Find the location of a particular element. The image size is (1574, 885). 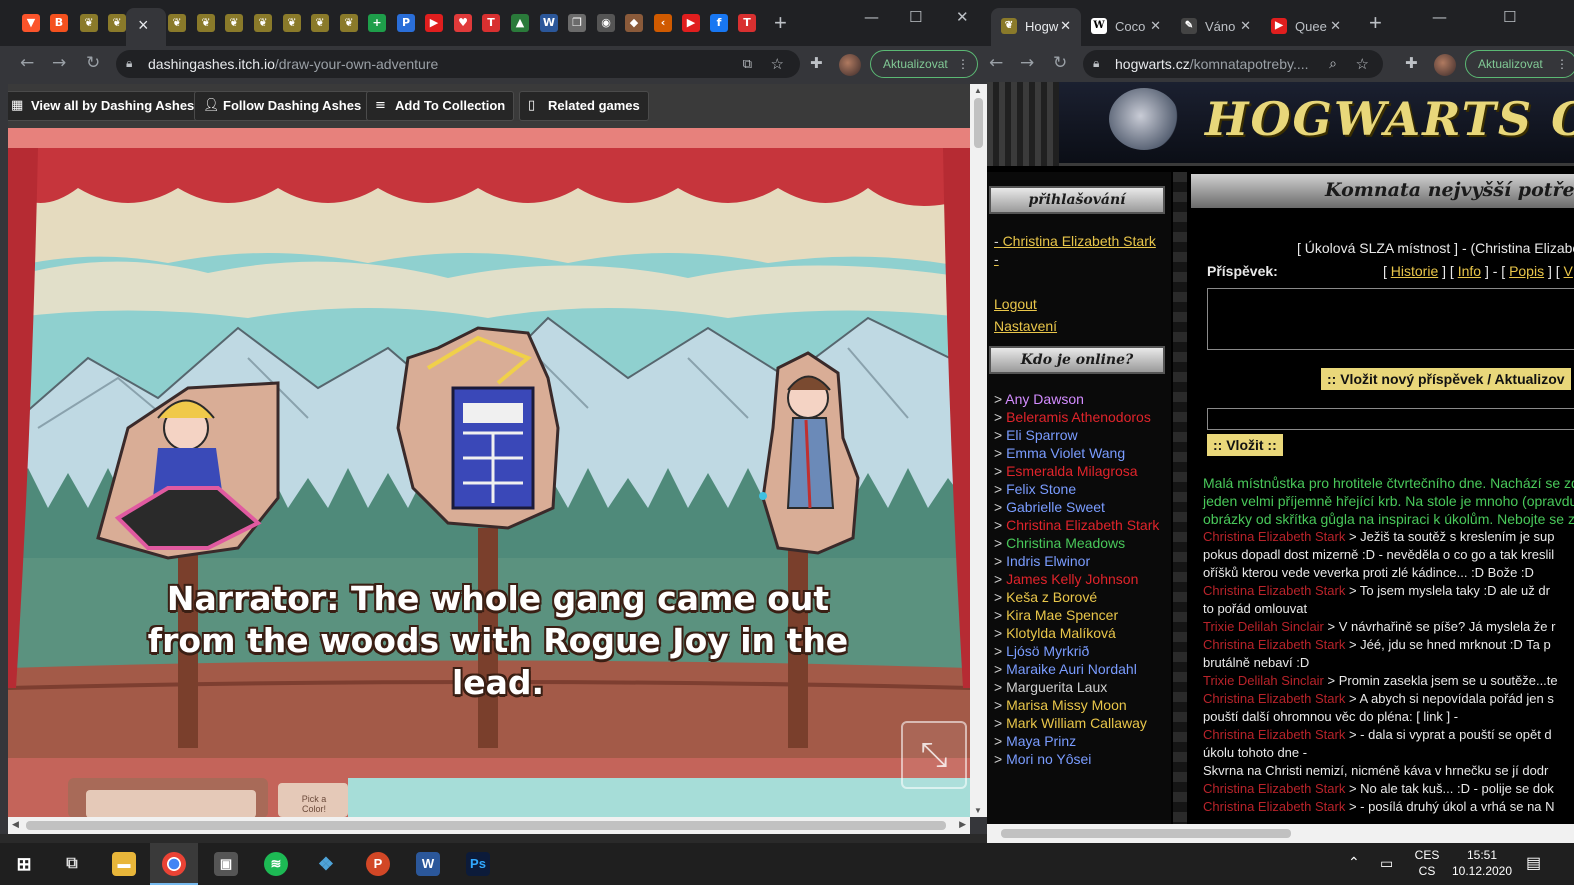

address-bar: 🔒︎ hogwarts.cz/komnatapotreby.... ⌕ ☆ is located at coordinates (1233, 64).